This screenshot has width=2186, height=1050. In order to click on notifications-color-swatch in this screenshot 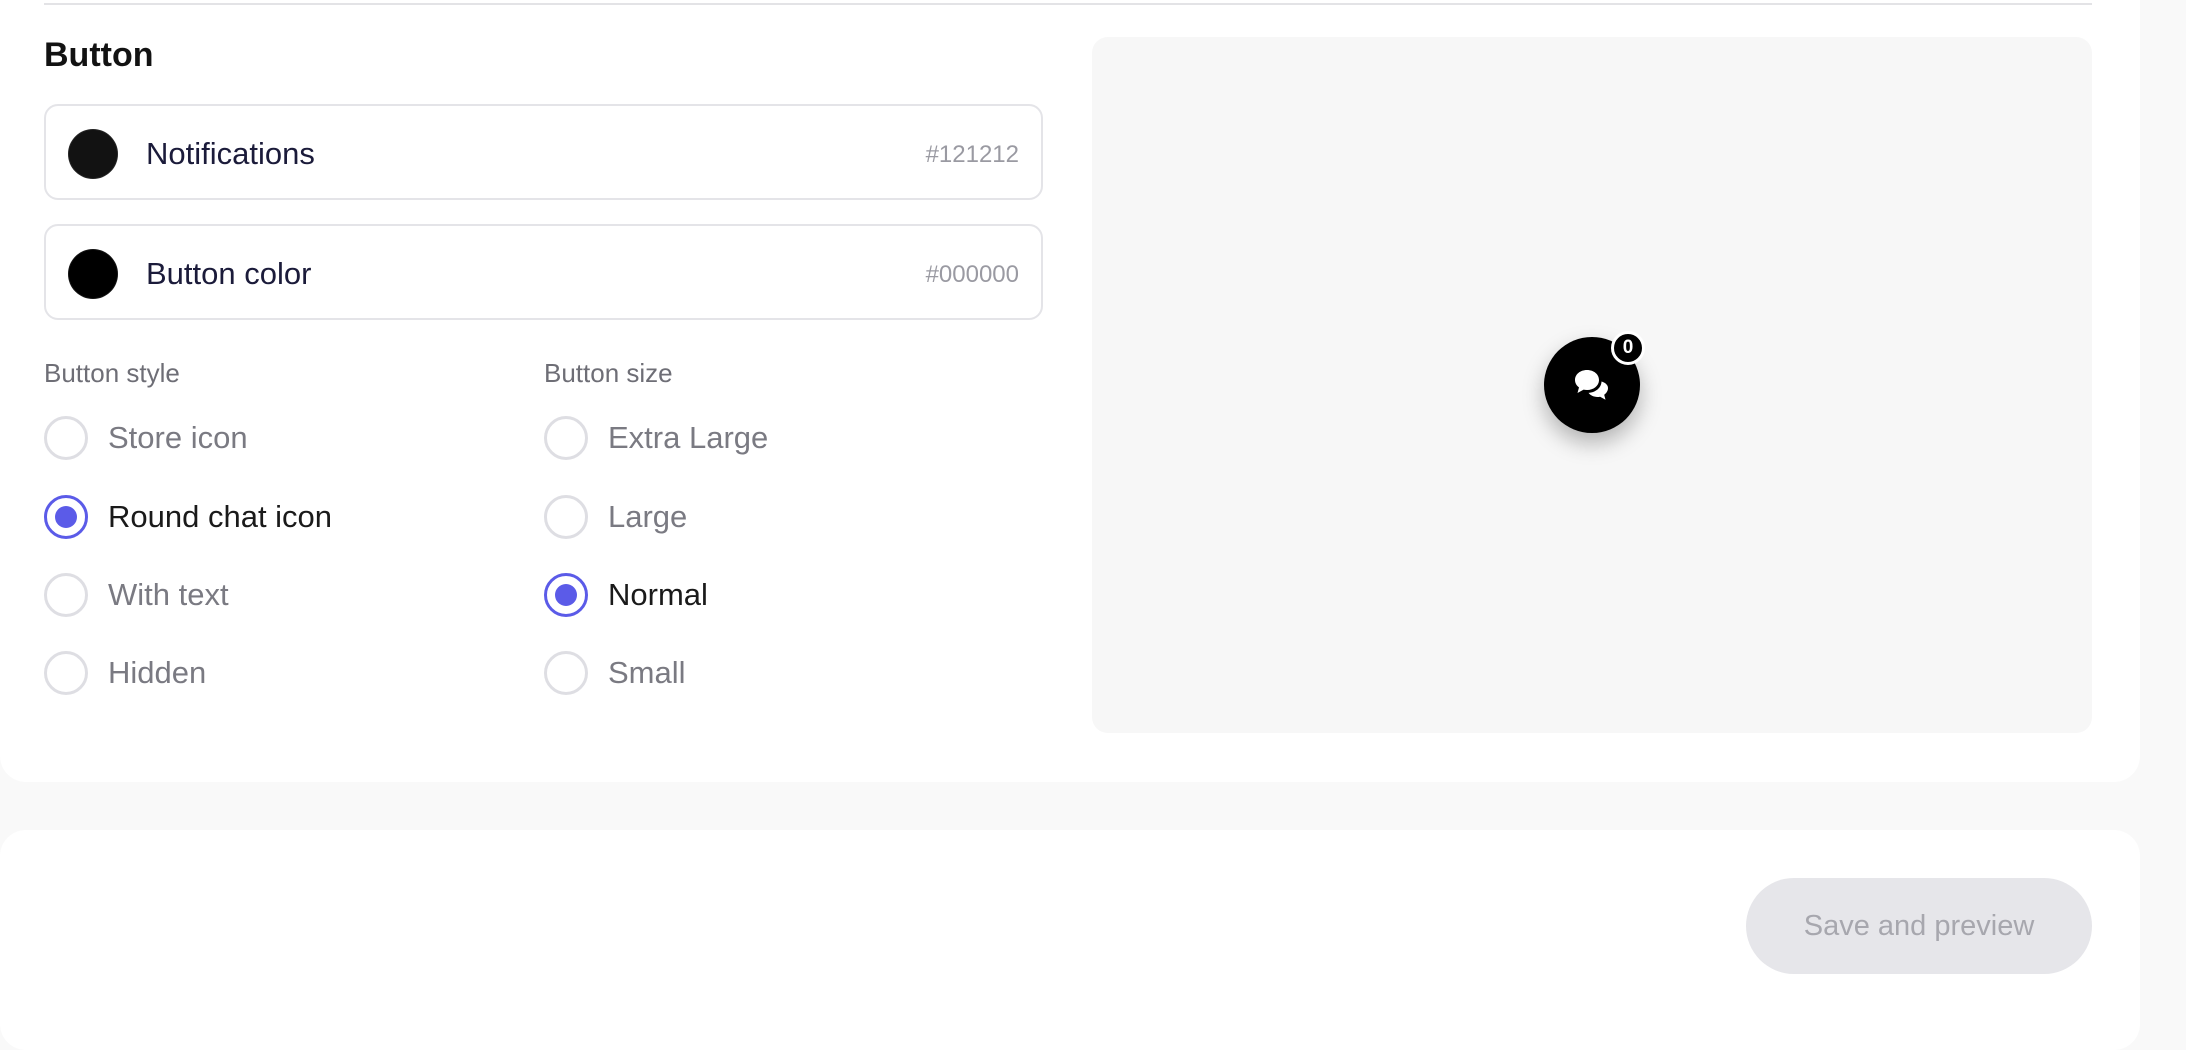, I will do `click(93, 154)`.